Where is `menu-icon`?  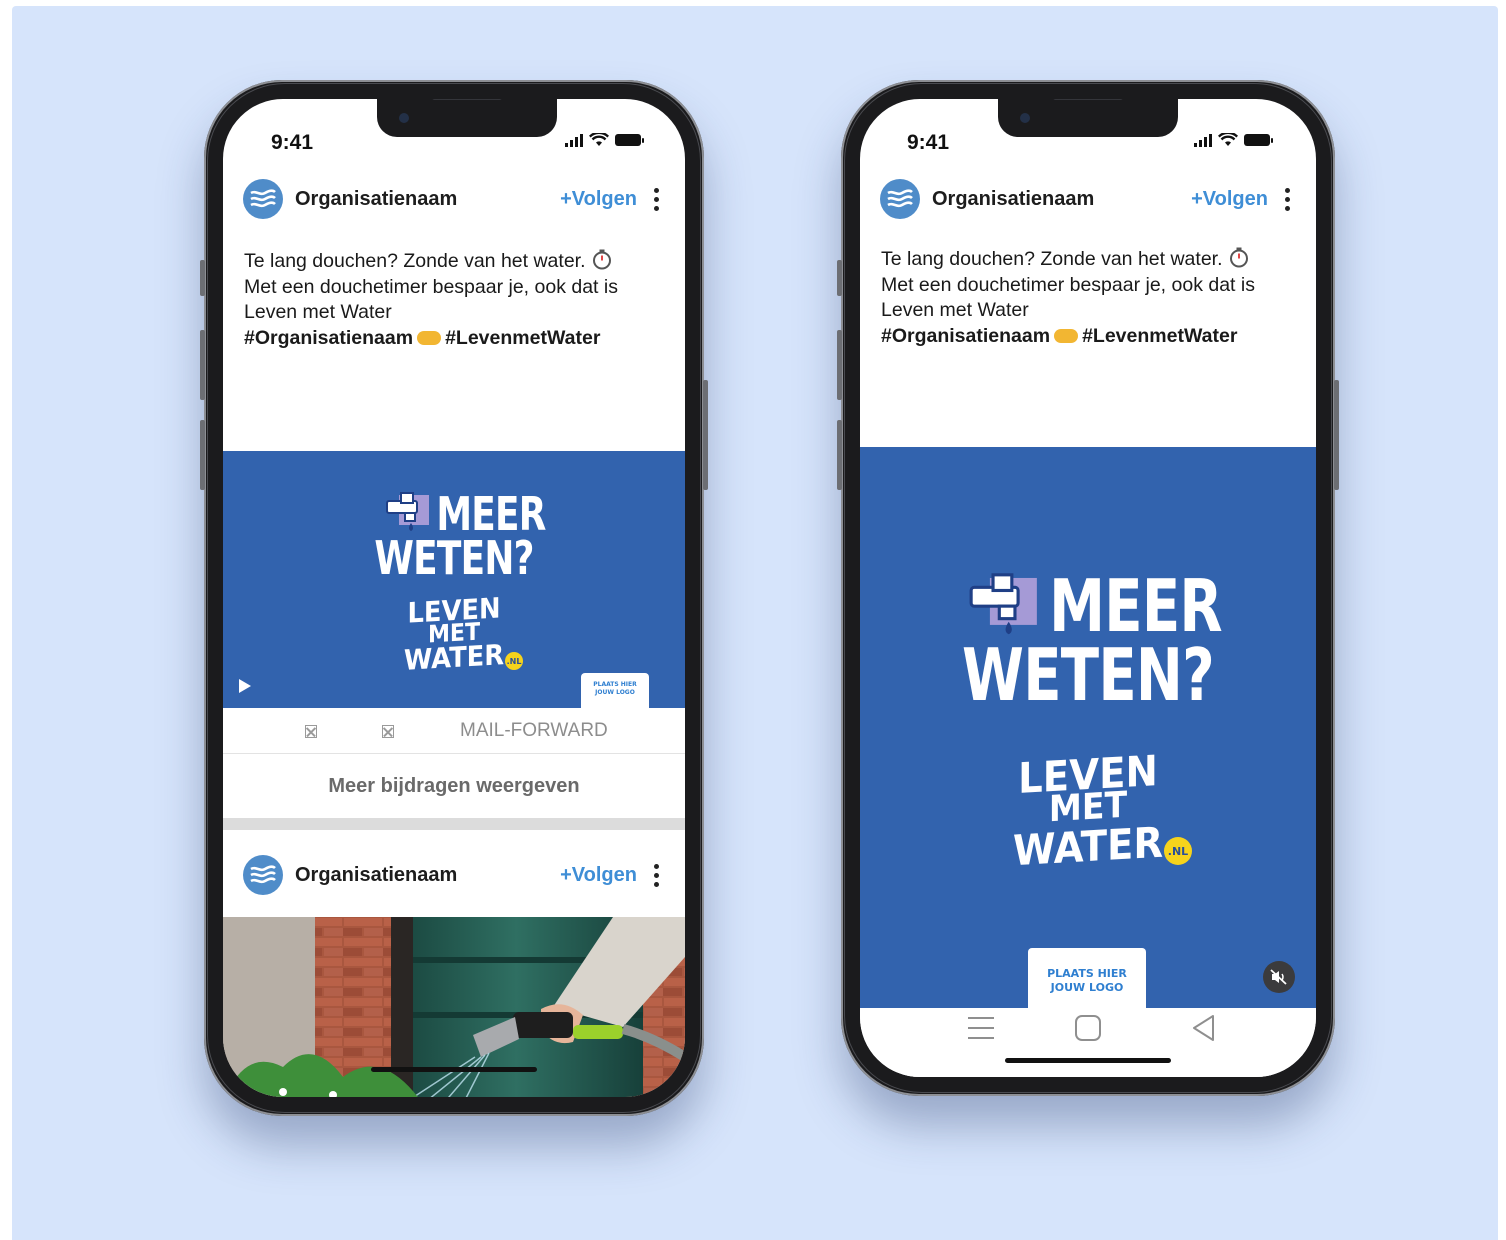
menu-icon is located at coordinates (981, 1028).